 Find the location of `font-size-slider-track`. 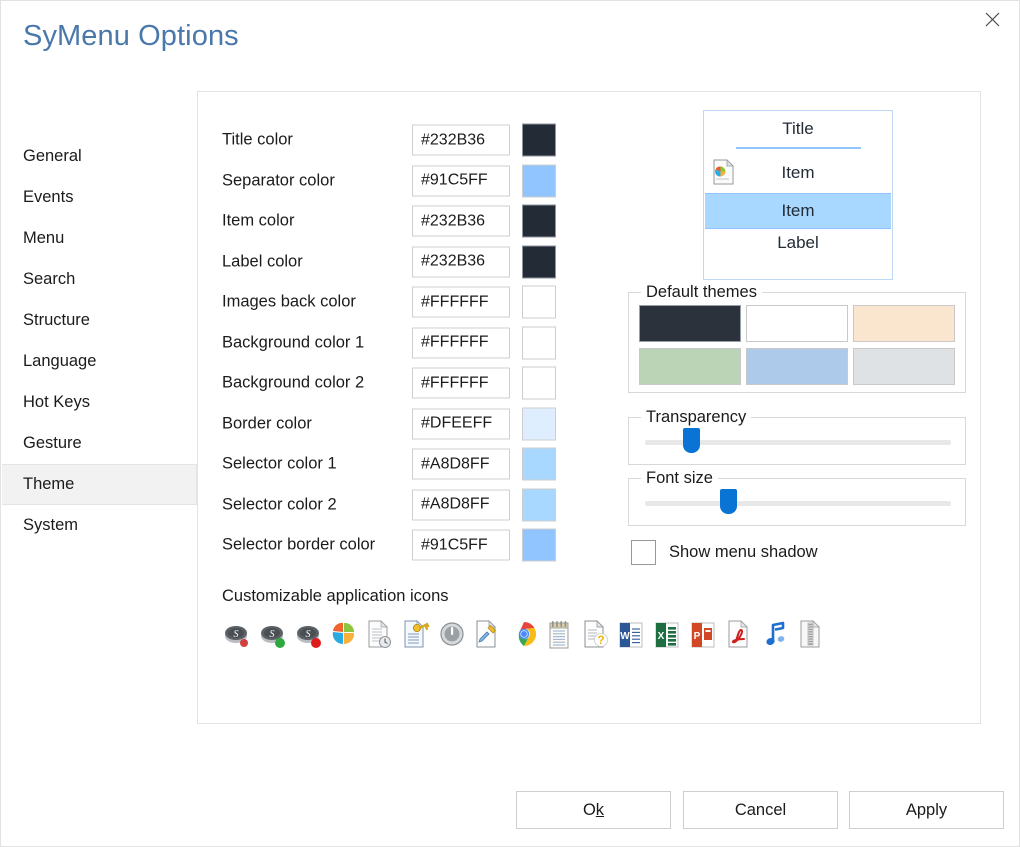

font-size-slider-track is located at coordinates (798, 503).